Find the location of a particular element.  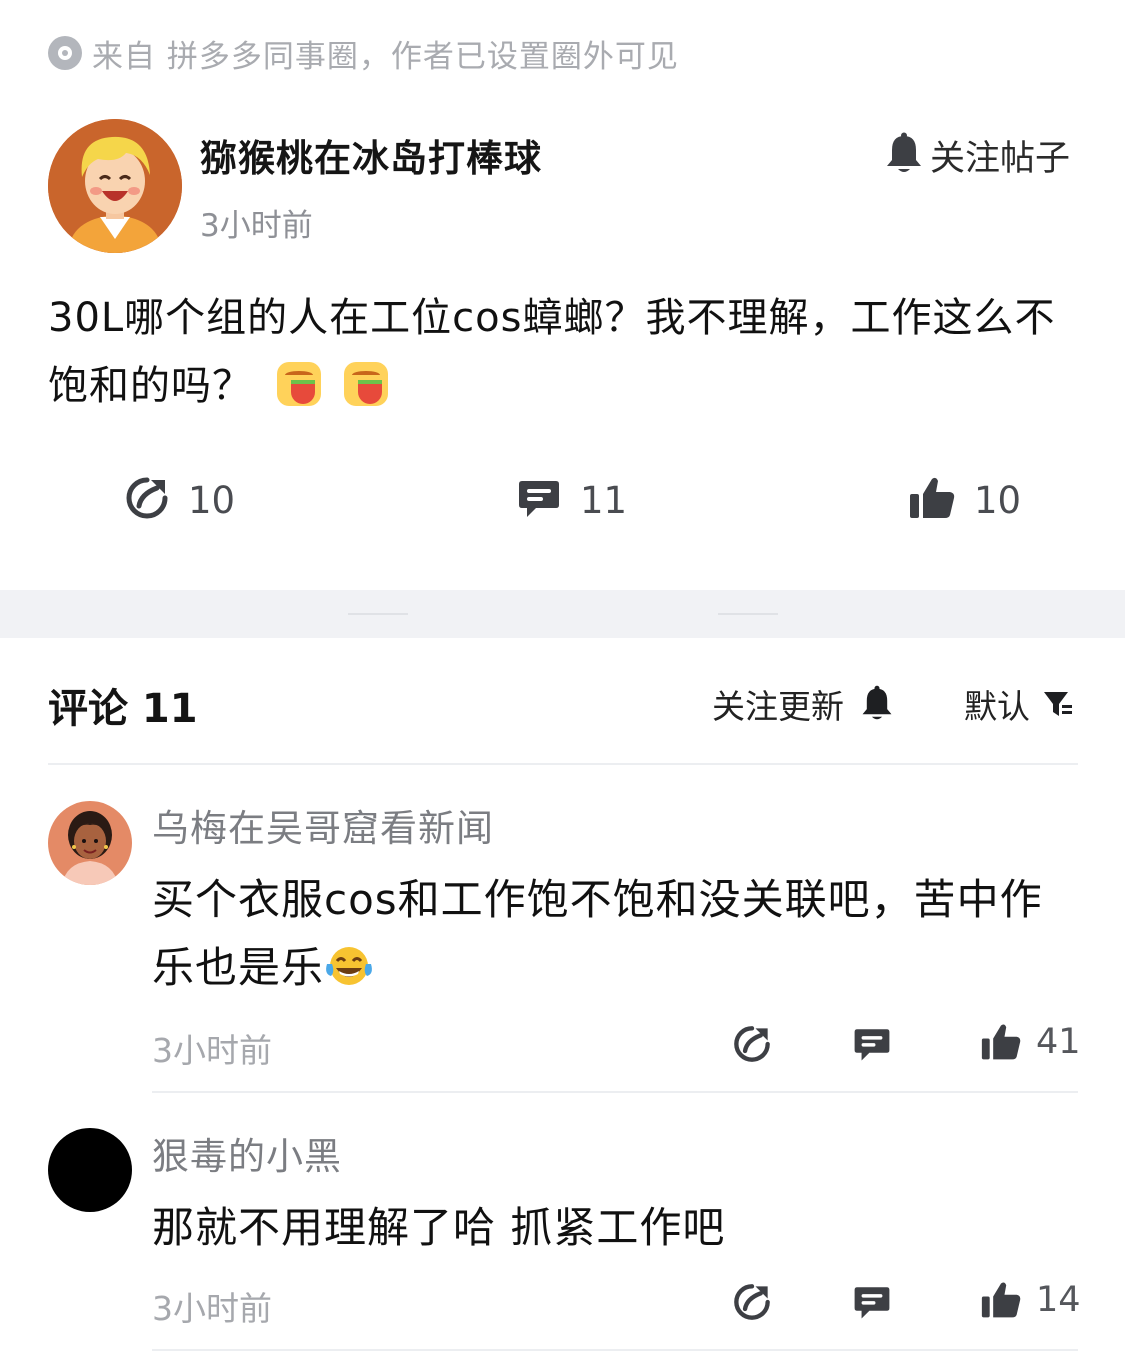

post-time: 3小时前 is located at coordinates (256, 226).